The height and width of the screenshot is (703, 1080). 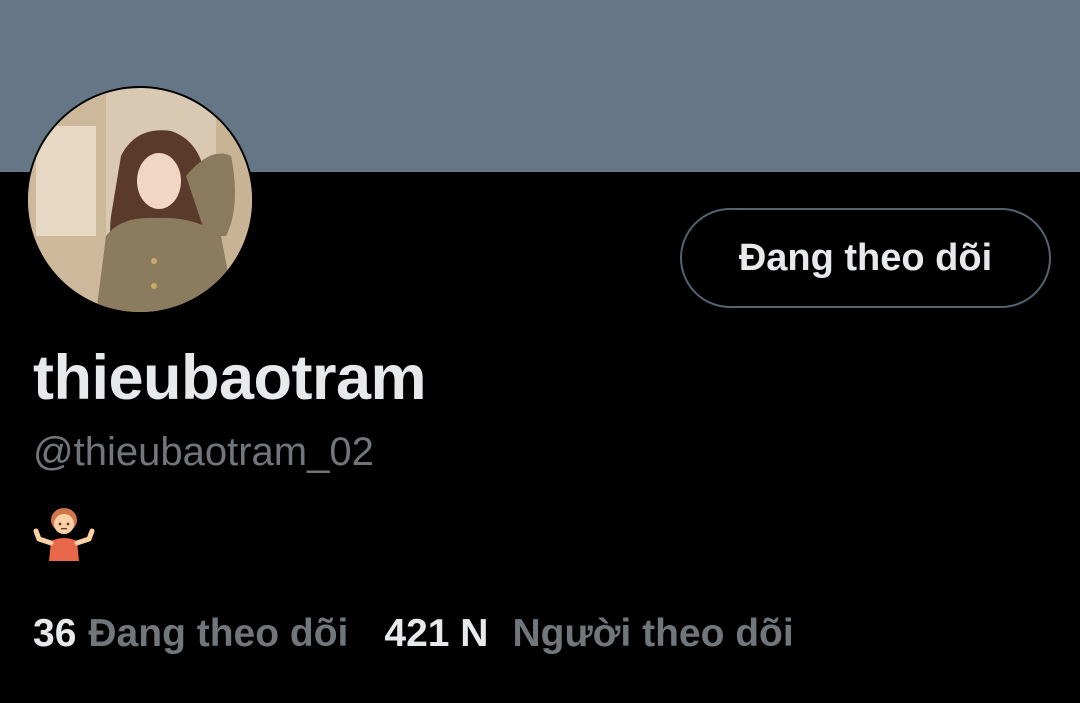 I want to click on bio, so click(x=64, y=533).